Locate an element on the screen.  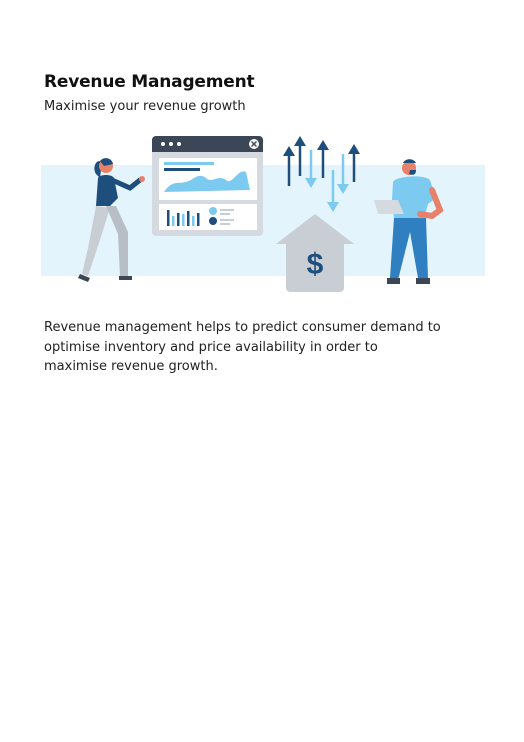
dashboard-window-icon is located at coordinates (207, 186).